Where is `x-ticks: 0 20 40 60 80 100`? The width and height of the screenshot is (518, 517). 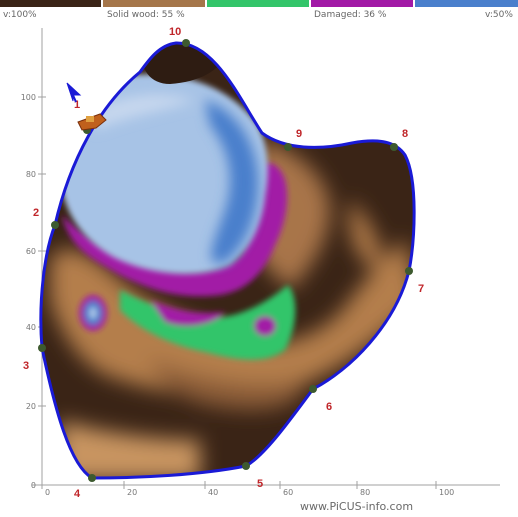 x-ticks: 0 20 40 60 80 100 is located at coordinates (247, 489).